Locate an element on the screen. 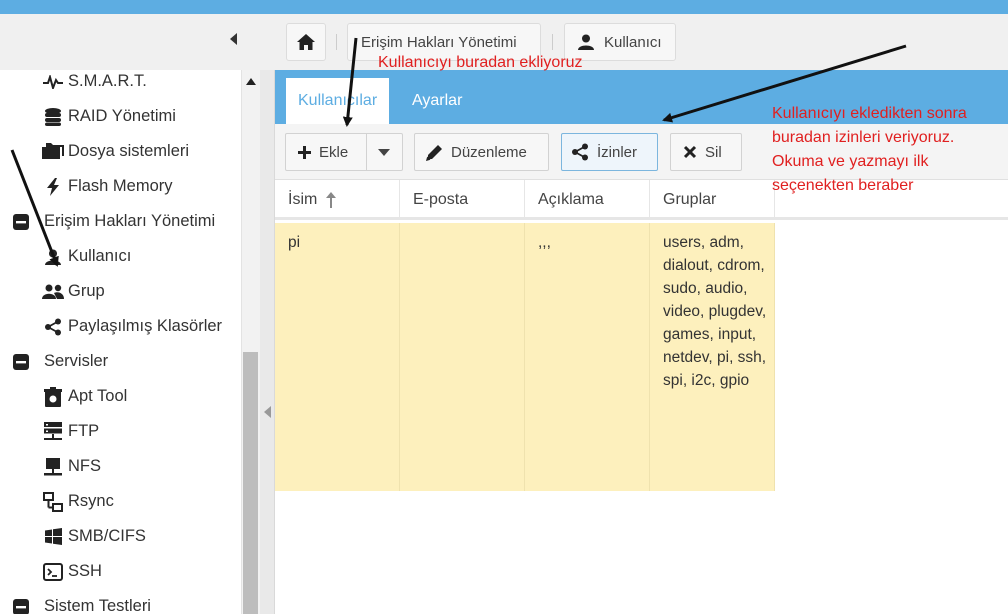 This screenshot has height=614, width=1008. panel-splitter is located at coordinates (267, 342).